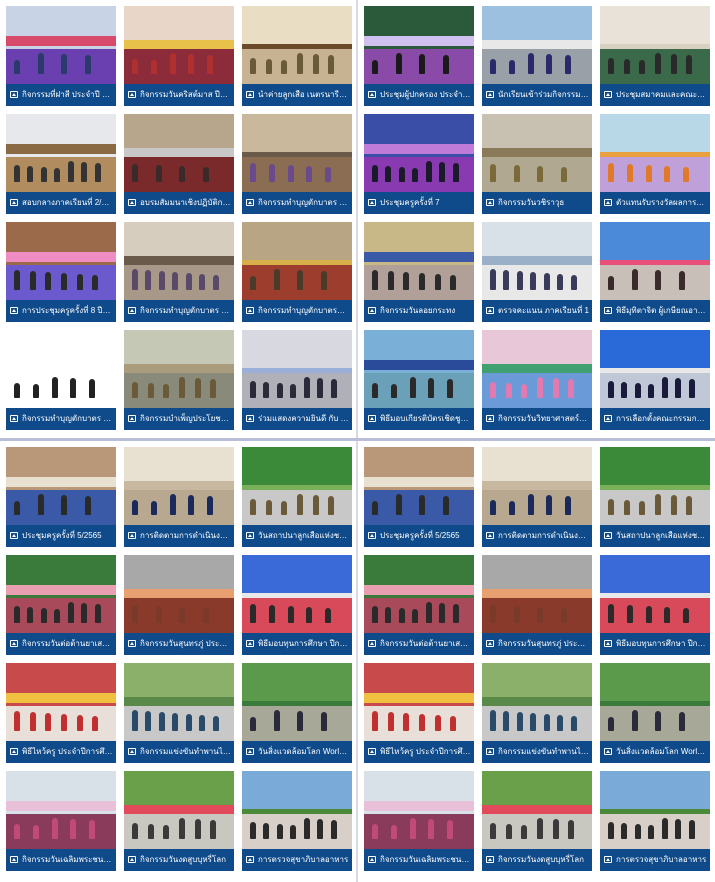 The height and width of the screenshot is (882, 715). I want to click on gallery-caption: นำค่ายลูกเสือ เนตรนารี ลูกเสือ, so click(297, 95).